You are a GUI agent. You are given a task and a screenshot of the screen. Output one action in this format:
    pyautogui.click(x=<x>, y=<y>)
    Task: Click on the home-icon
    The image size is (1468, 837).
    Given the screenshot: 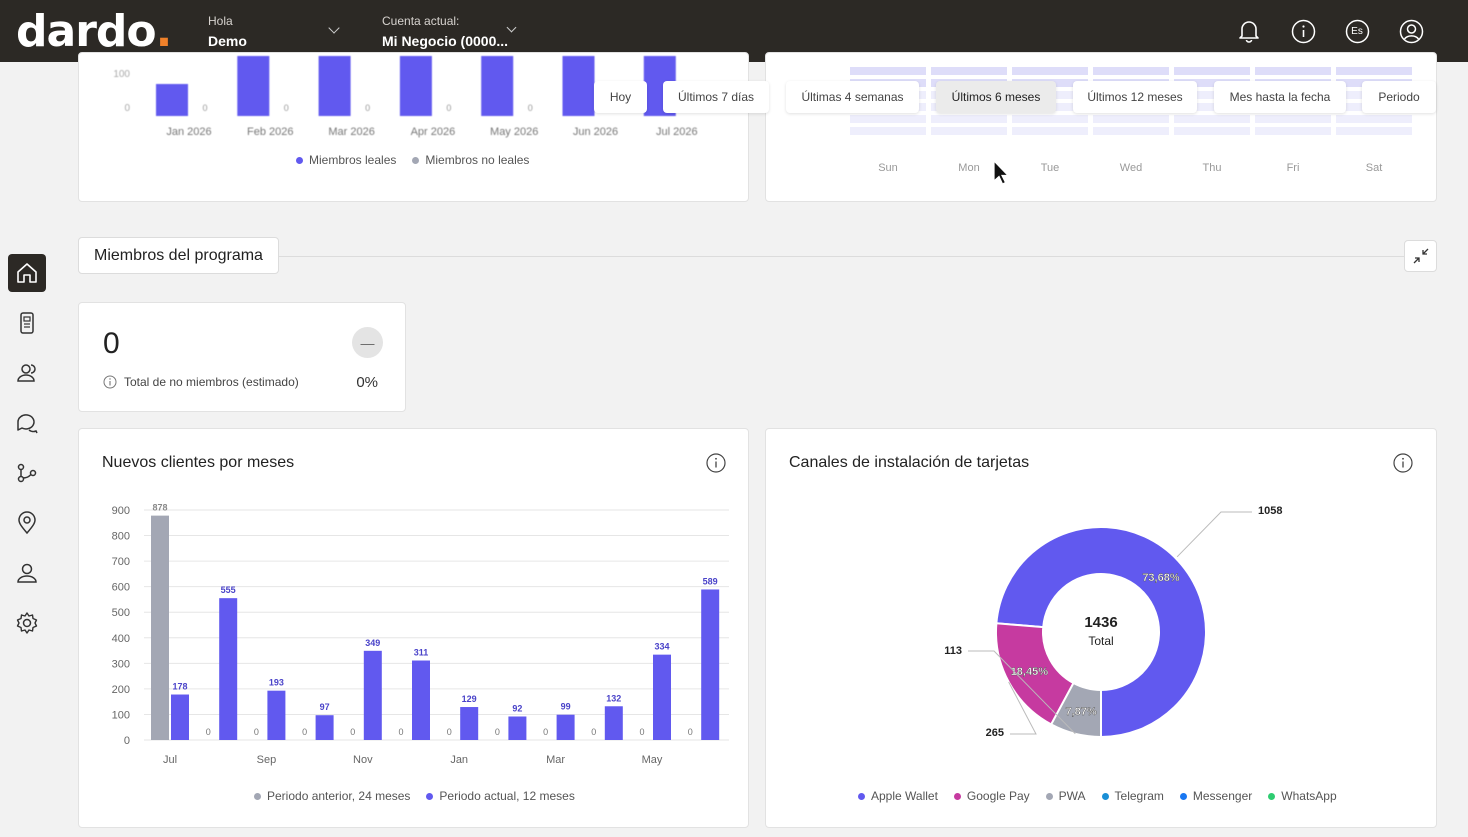 What is the action you would take?
    pyautogui.click(x=27, y=273)
    